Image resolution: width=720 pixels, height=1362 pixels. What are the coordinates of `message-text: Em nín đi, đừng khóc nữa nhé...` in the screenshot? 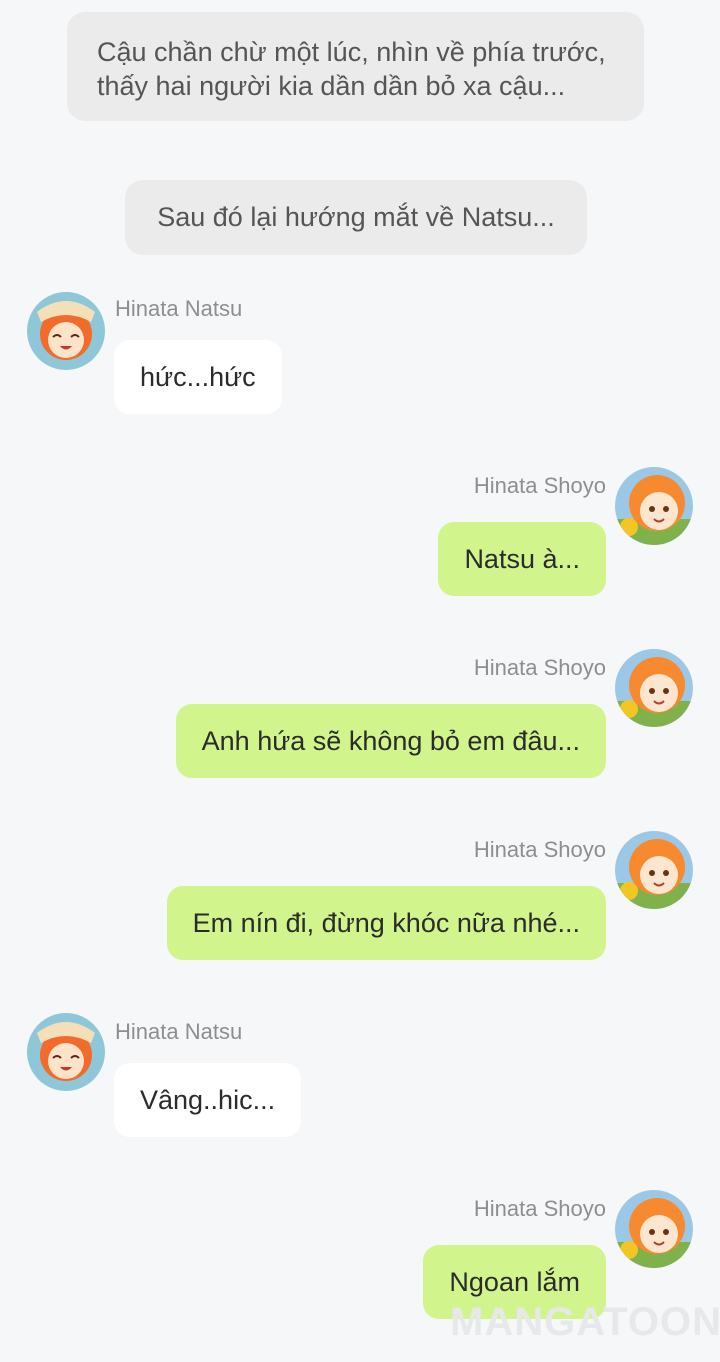 It's located at (386, 923).